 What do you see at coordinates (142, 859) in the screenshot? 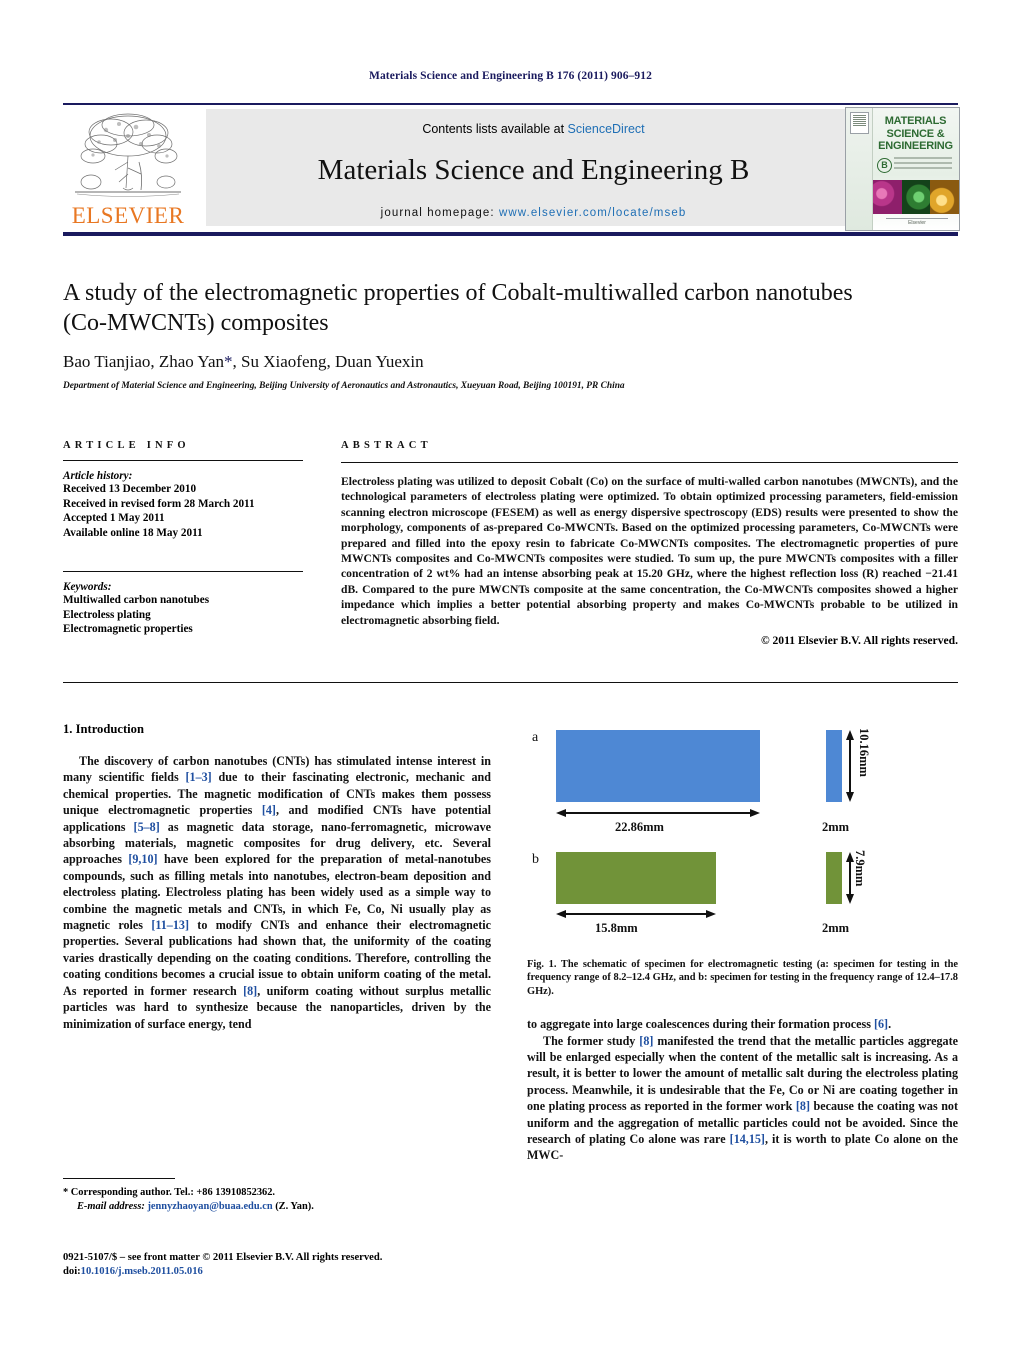
I see `citation-9-10: [9,10]` at bounding box center [142, 859].